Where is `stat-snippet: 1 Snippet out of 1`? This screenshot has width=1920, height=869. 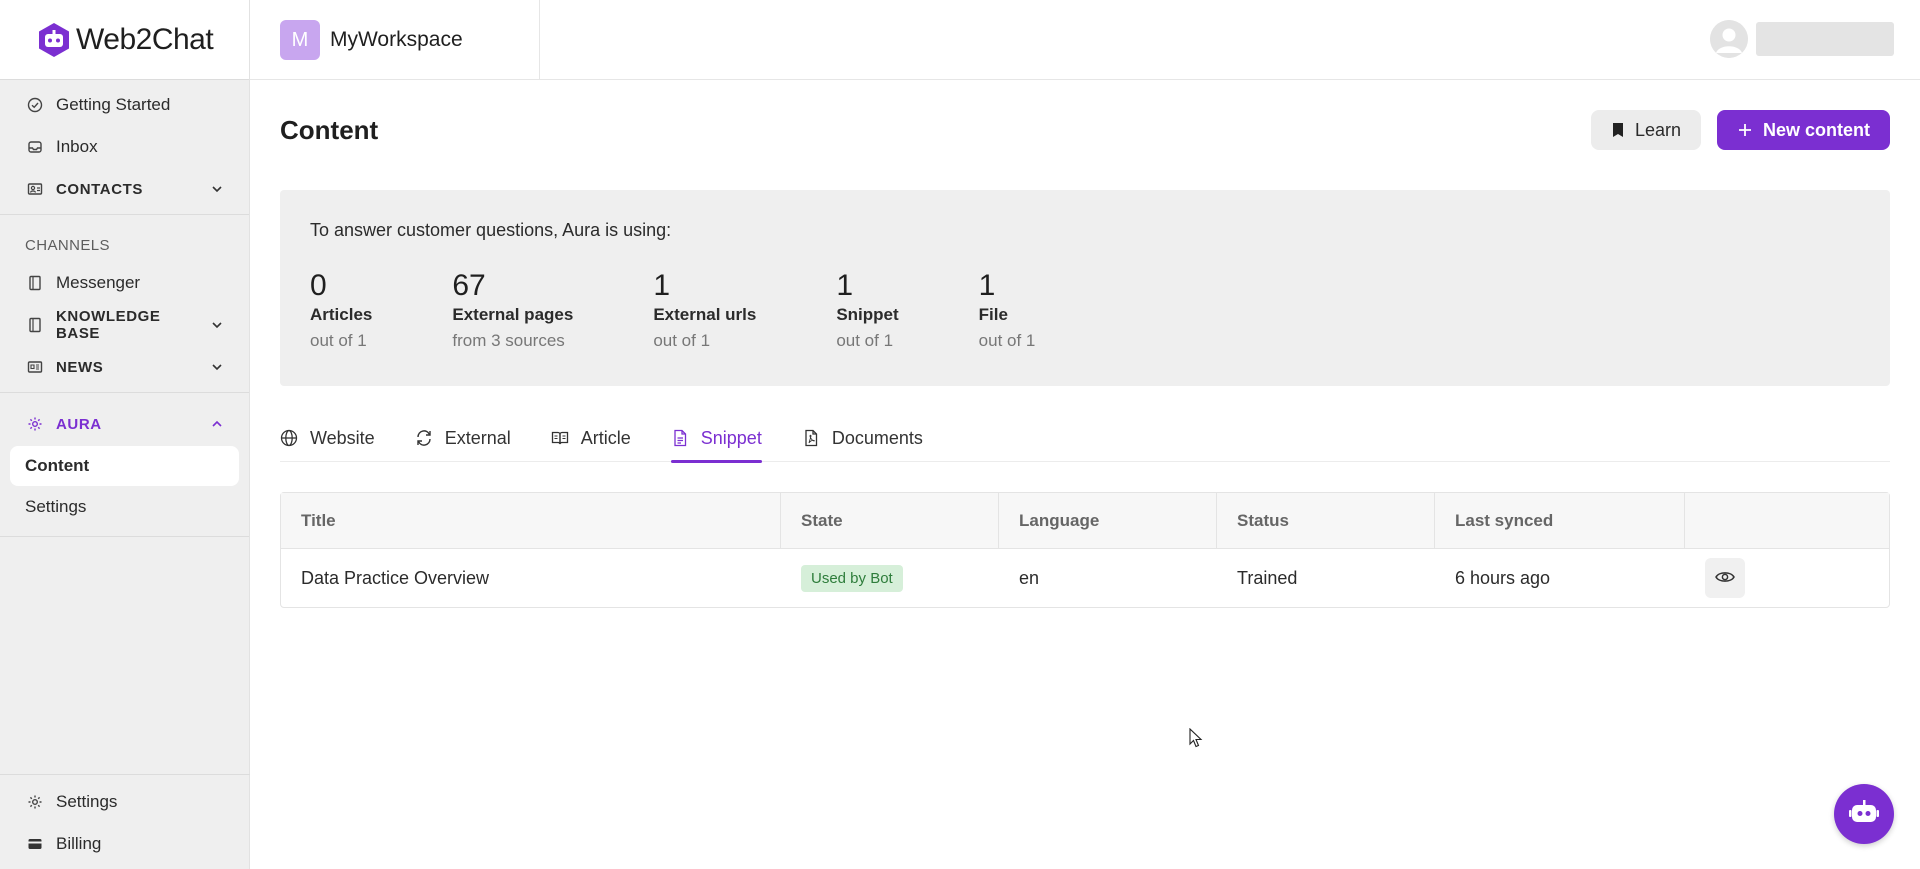
stat-snippet: 1 Snippet out of 1 is located at coordinates (867, 311).